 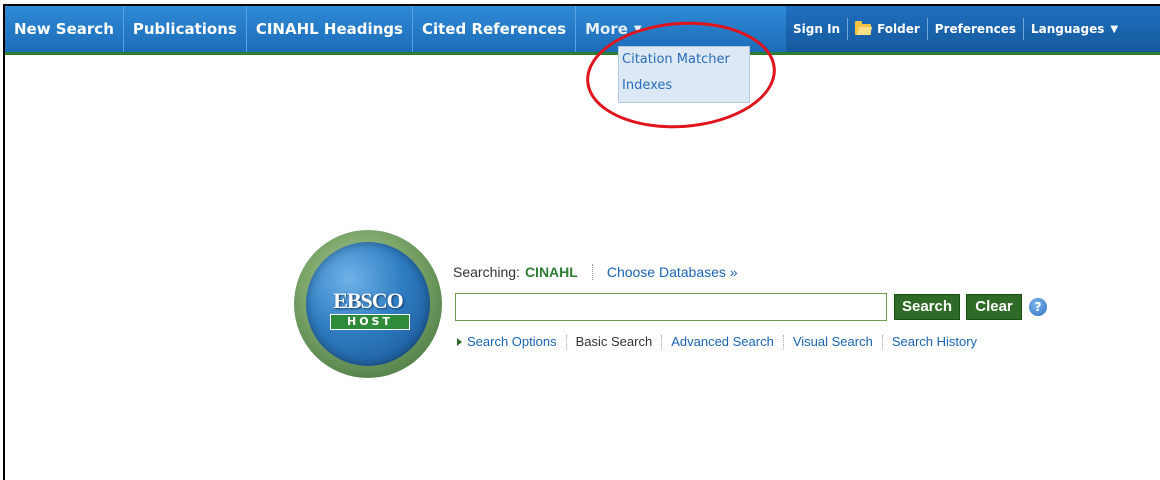 I want to click on triangle-right-icon, so click(x=459, y=342).